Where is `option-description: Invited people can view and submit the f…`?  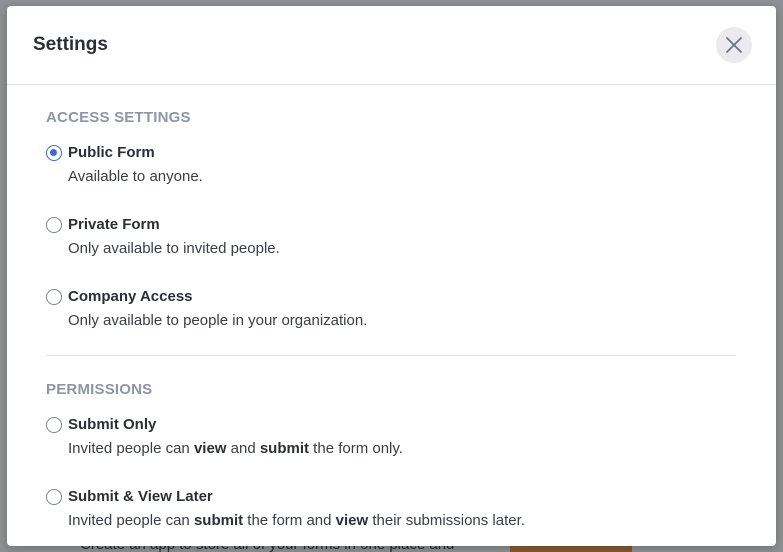
option-description: Invited people can view and submit the f… is located at coordinates (235, 448).